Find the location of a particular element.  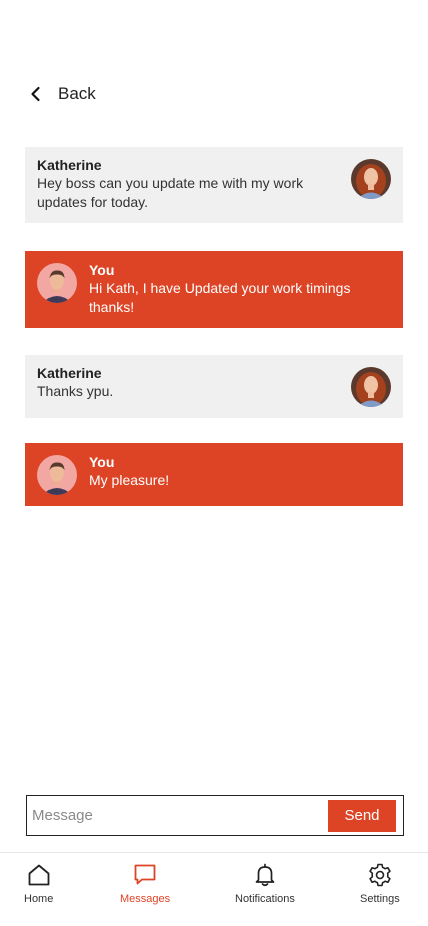

tab-messages: Messages is located at coordinates (145, 883).